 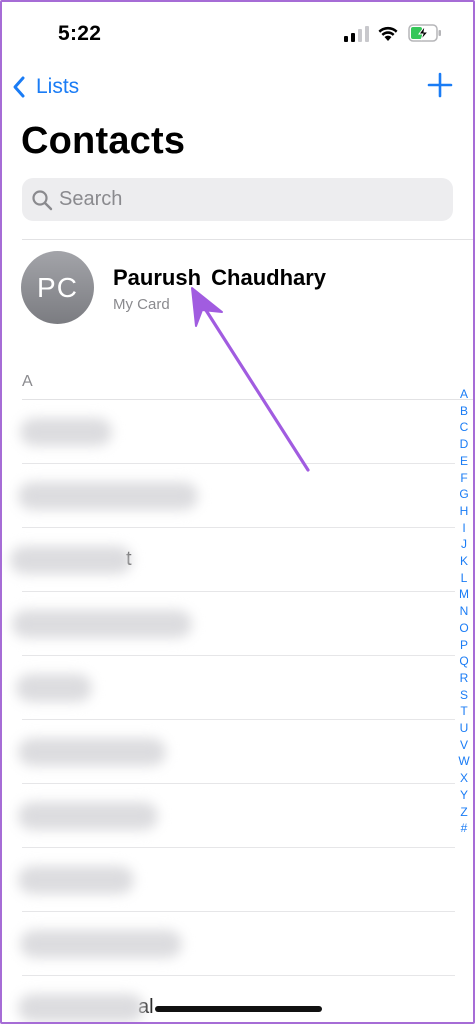 What do you see at coordinates (227, 1000) in the screenshot?
I see `contact-row: al` at bounding box center [227, 1000].